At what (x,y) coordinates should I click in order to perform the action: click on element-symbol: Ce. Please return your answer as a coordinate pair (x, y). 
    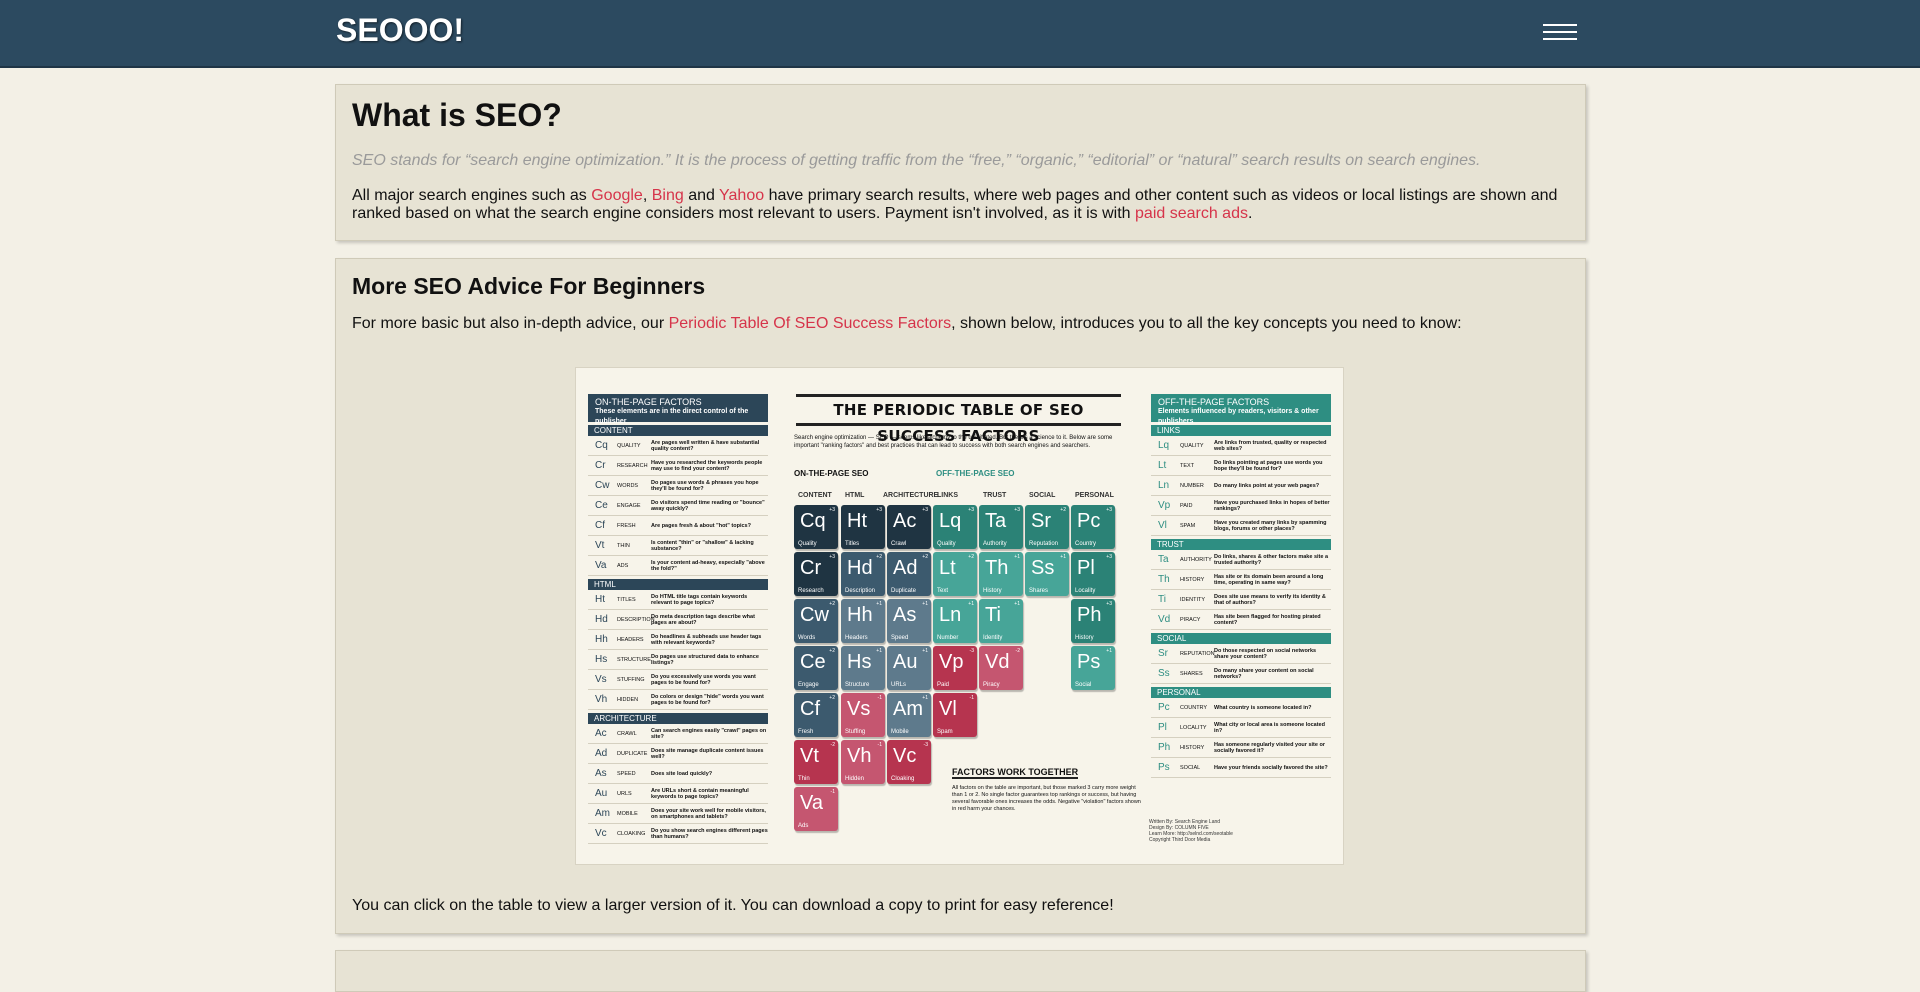
    Looking at the image, I should click on (813, 662).